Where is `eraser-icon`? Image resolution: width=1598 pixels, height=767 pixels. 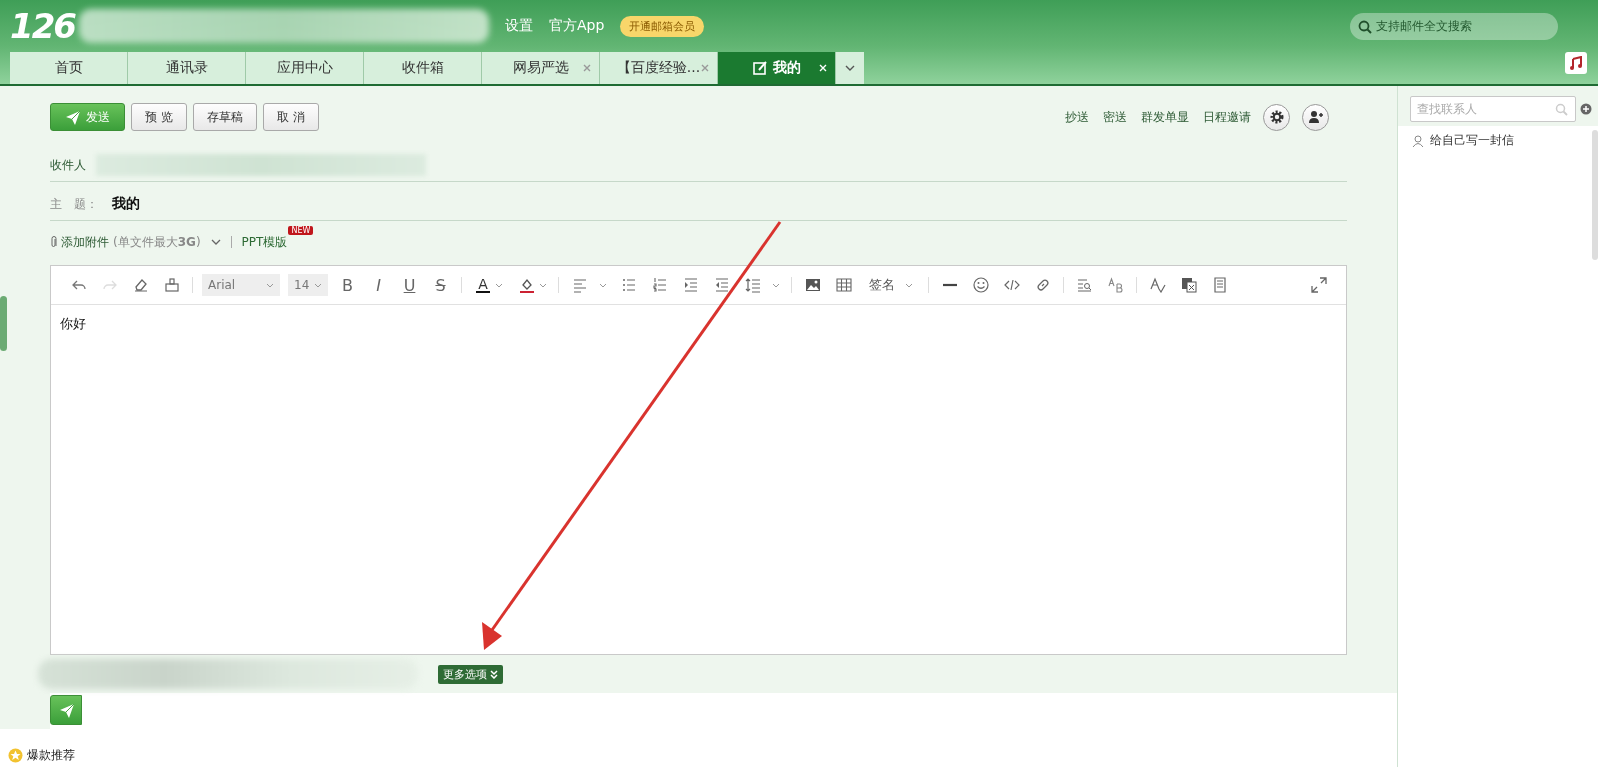 eraser-icon is located at coordinates (140, 285).